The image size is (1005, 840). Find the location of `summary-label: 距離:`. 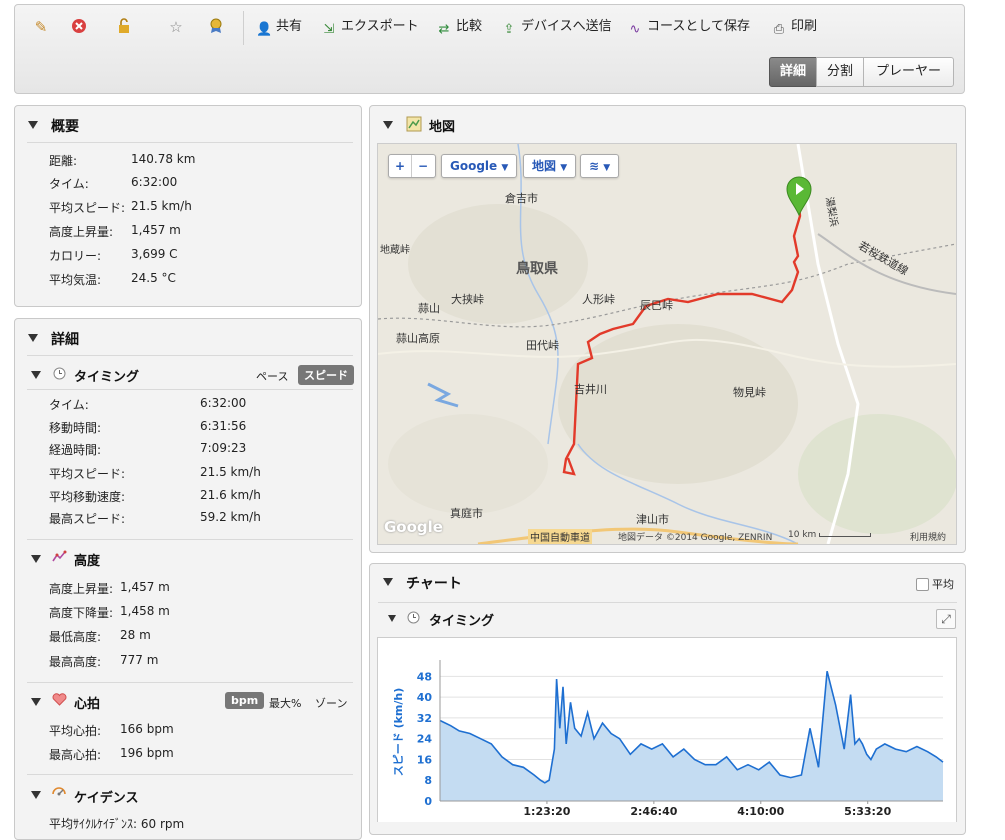

summary-label: 距離: is located at coordinates (63, 161).